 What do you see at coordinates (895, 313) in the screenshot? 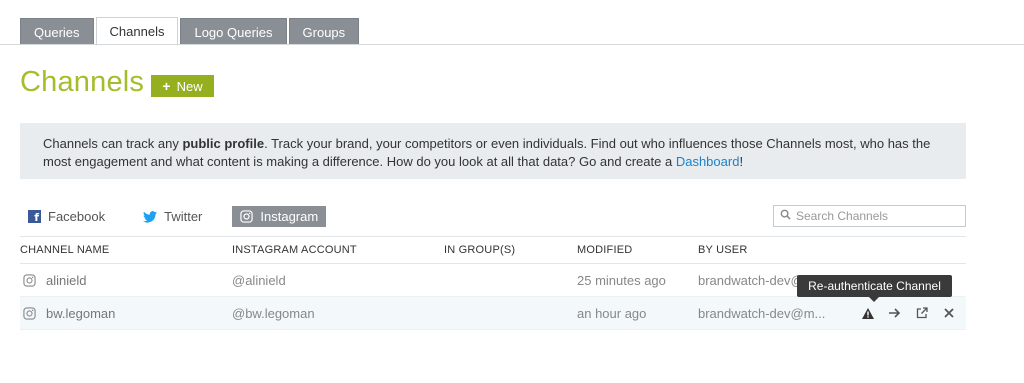
I see `arrow-right-icon` at bounding box center [895, 313].